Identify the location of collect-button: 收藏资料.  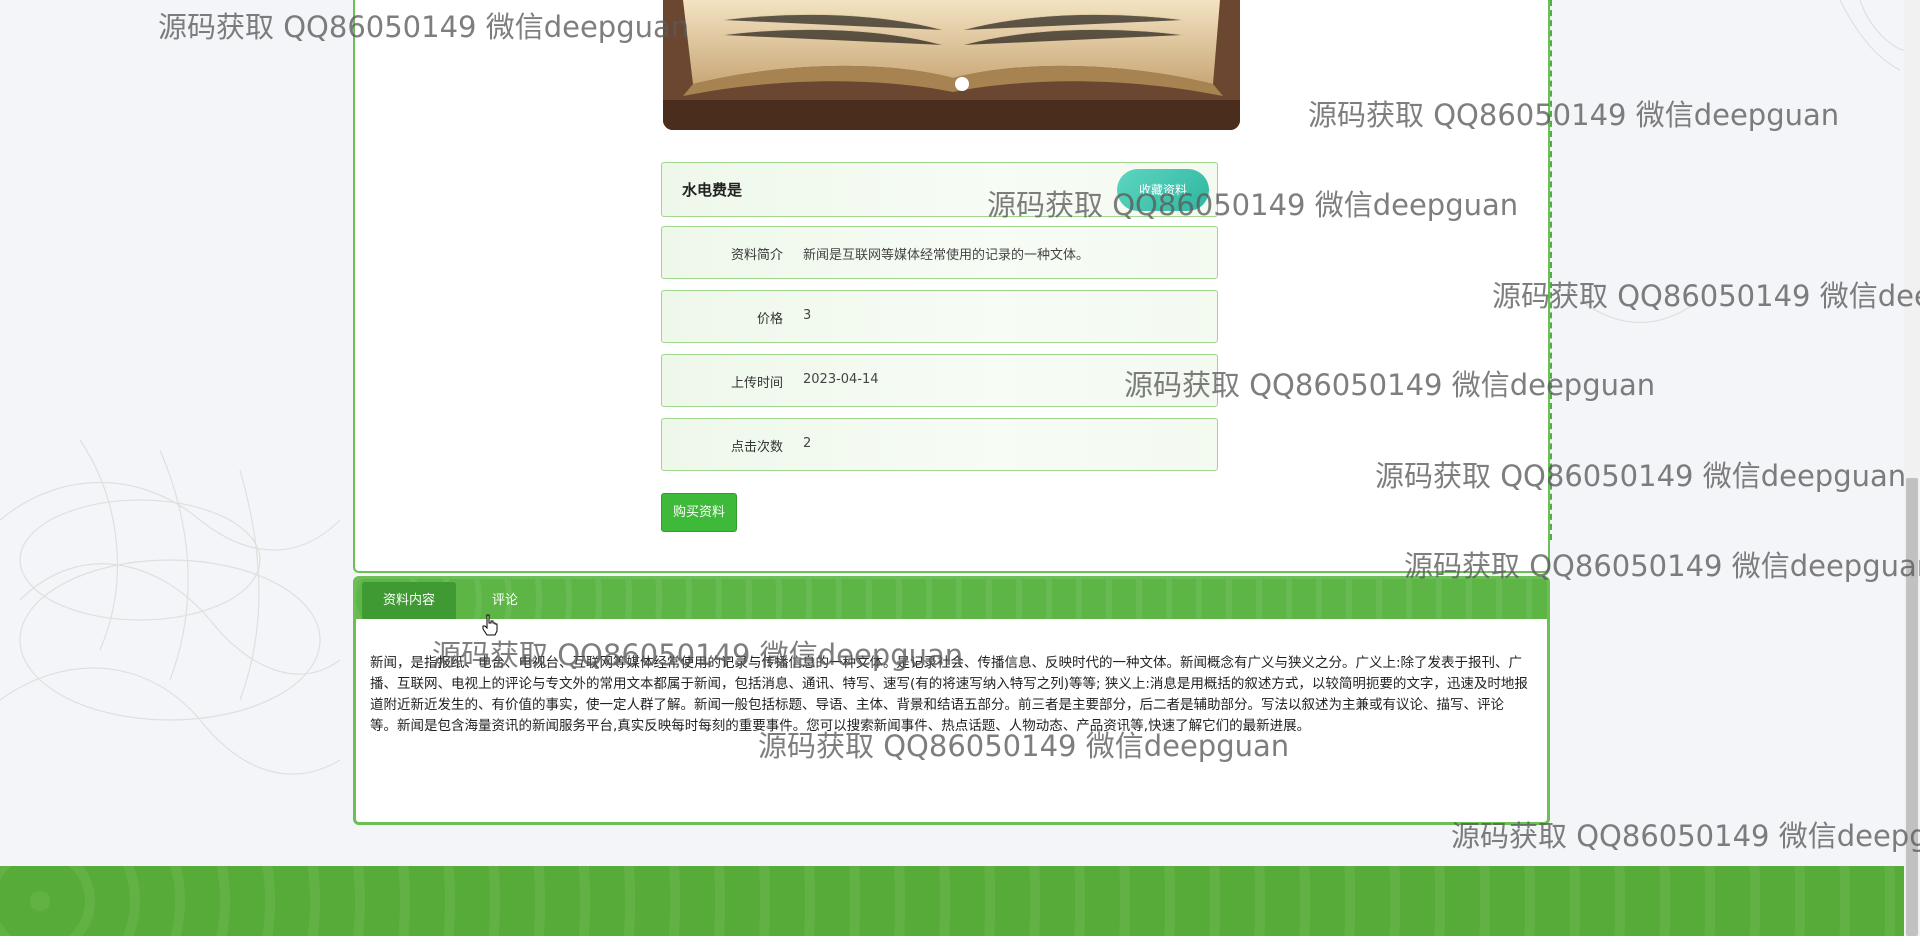
(1163, 190).